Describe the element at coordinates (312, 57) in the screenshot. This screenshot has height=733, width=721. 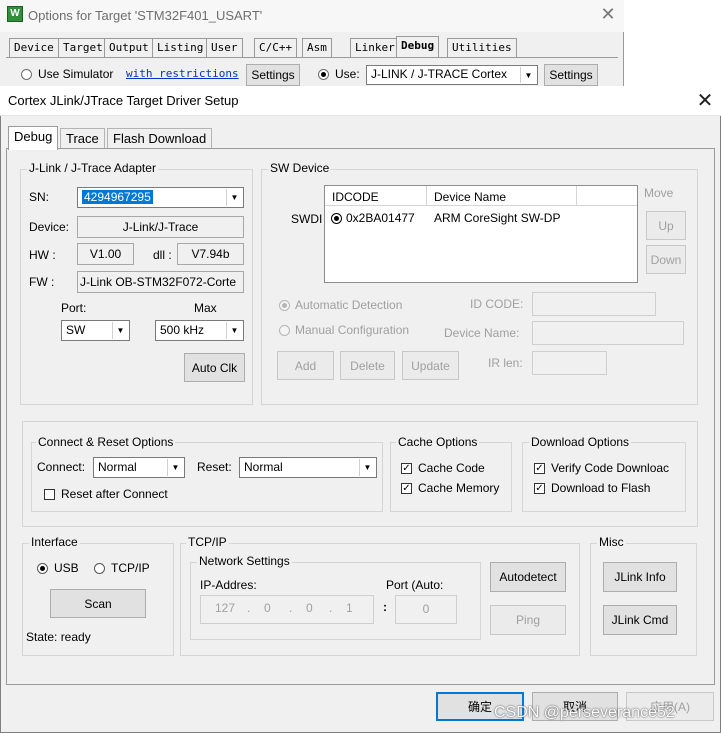
I see `tab-divider` at that location.